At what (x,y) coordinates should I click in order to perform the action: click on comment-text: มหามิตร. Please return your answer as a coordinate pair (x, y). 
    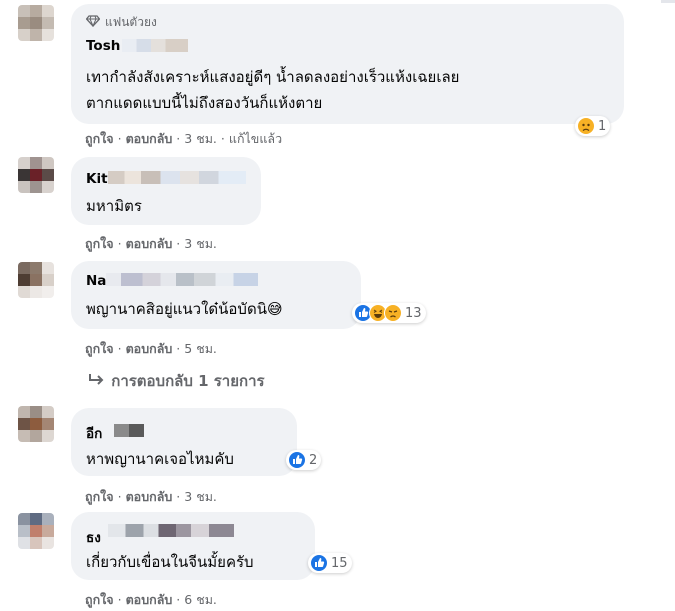
    Looking at the image, I should click on (114, 206).